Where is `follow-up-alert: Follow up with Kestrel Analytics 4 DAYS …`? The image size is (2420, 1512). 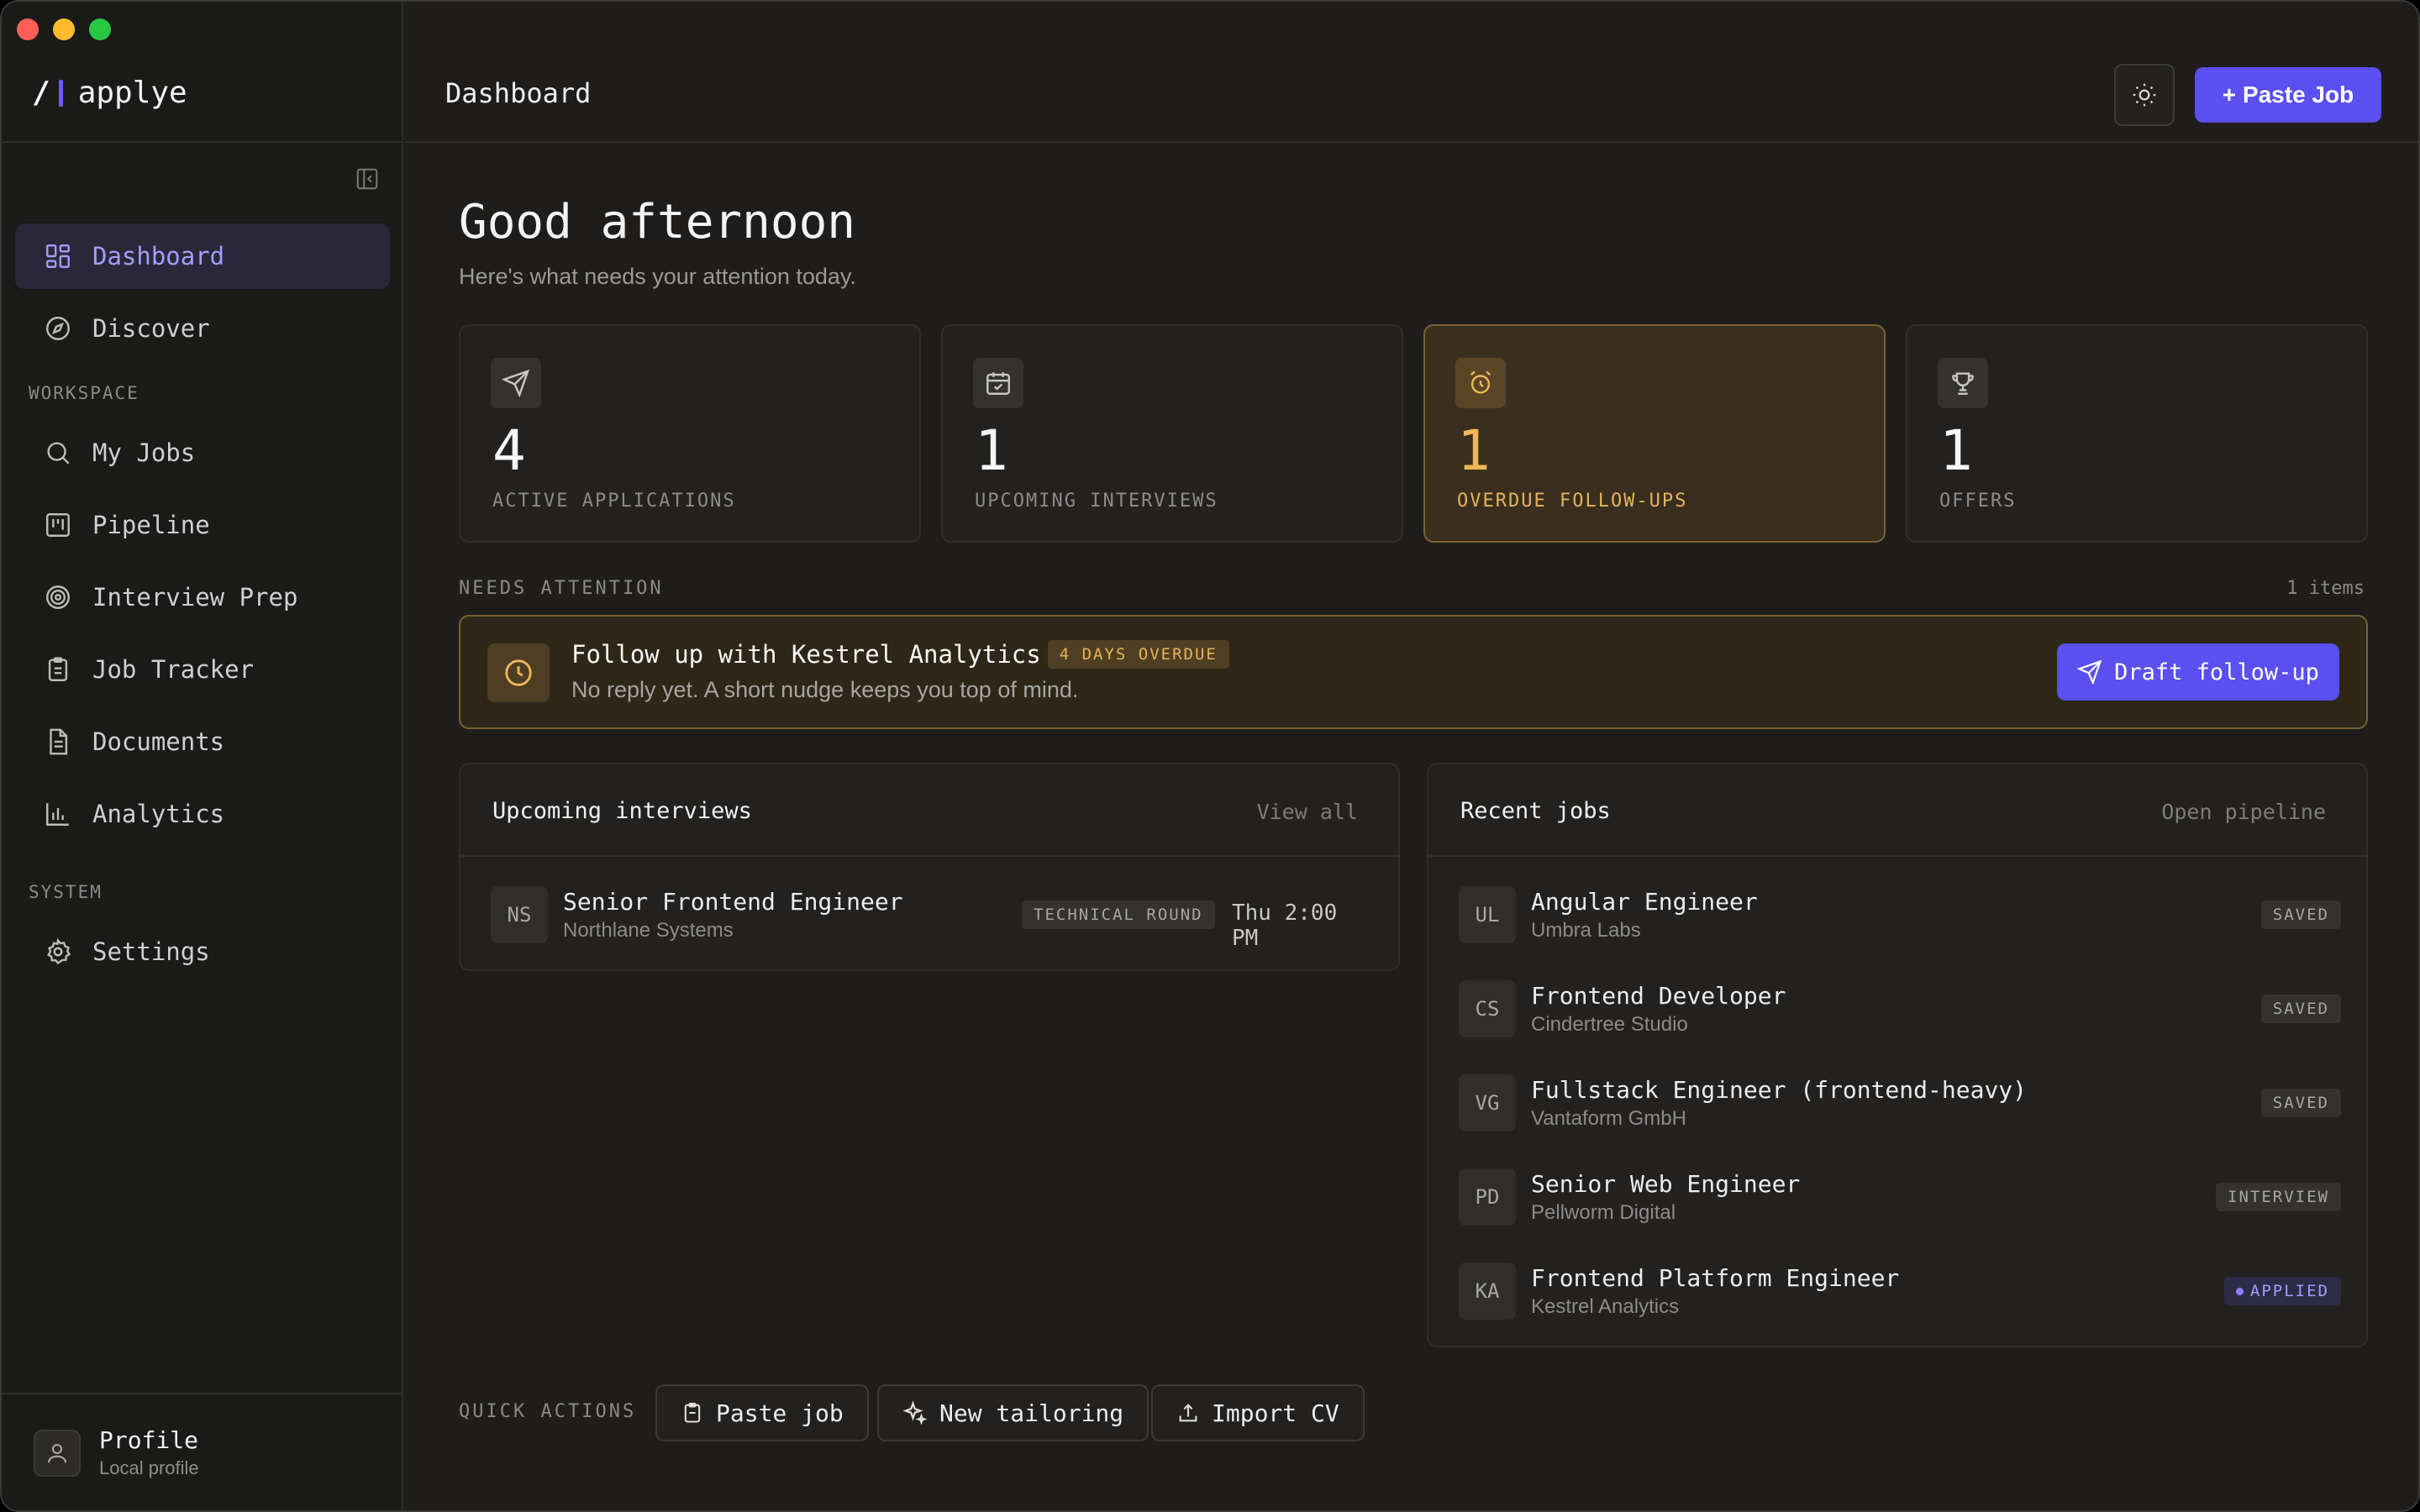 follow-up-alert: Follow up with Kestrel Analytics 4 DAYS … is located at coordinates (1413, 672).